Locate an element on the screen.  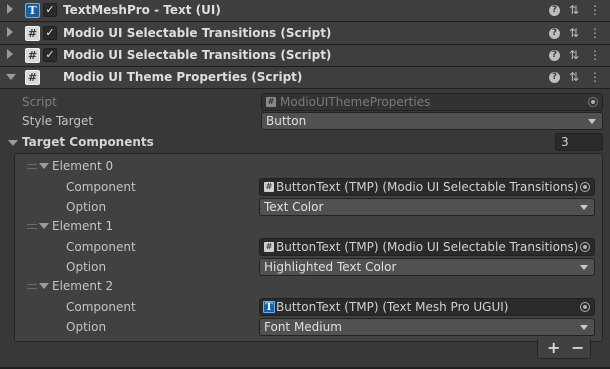
option-dropdown: Text Color is located at coordinates (427, 207).